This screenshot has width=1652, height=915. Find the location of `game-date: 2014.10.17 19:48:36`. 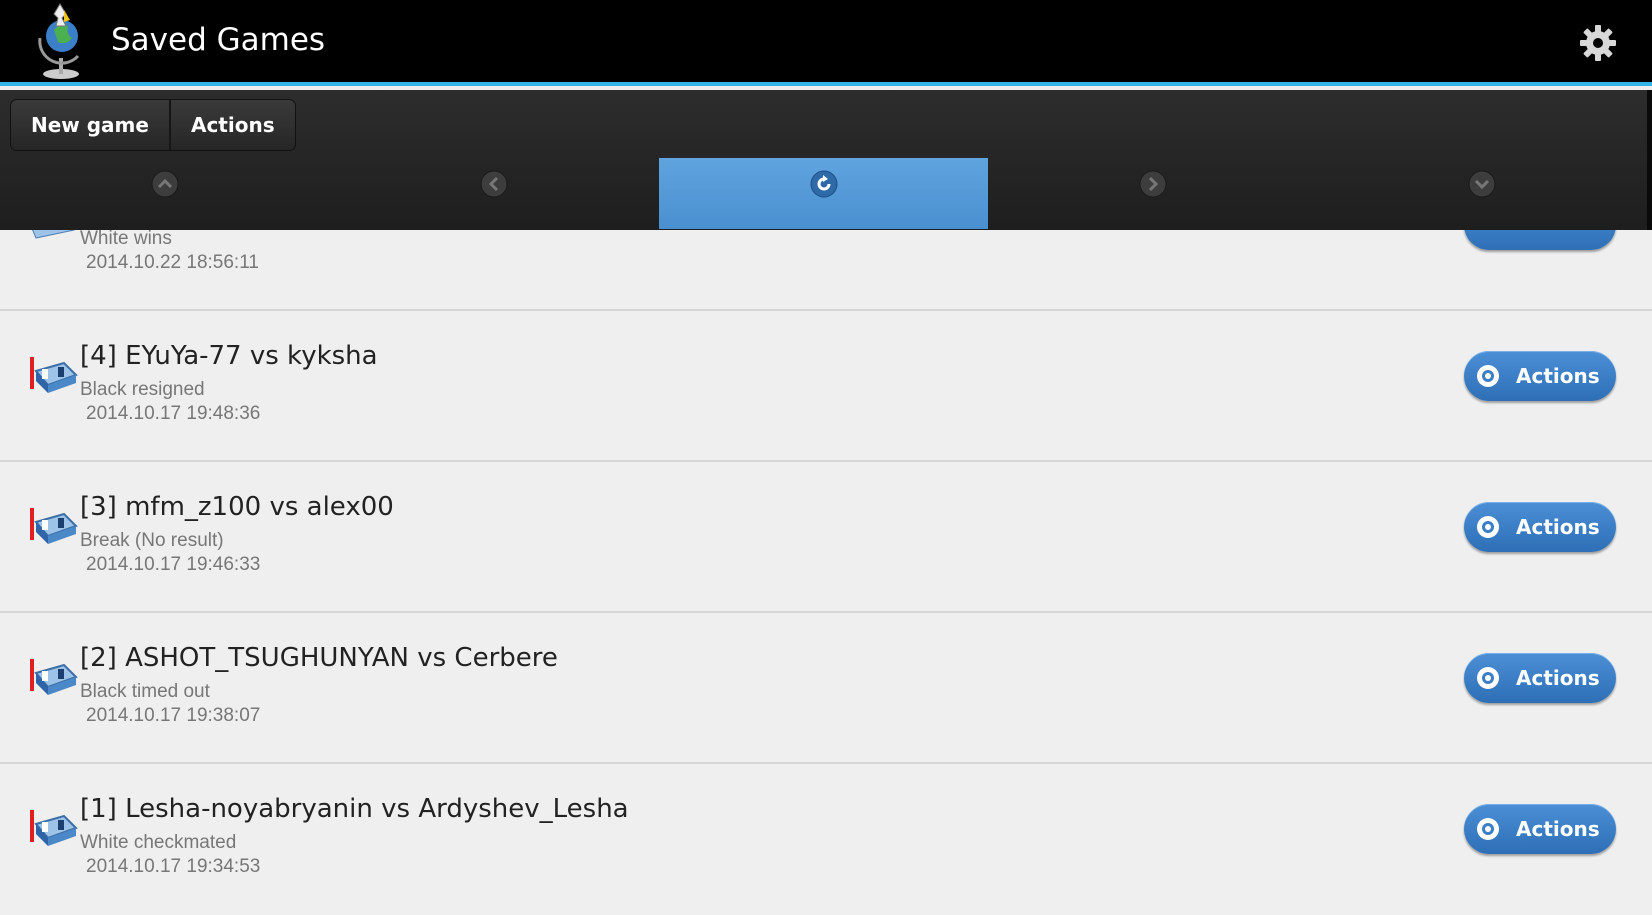

game-date: 2014.10.17 19:48:36 is located at coordinates (173, 413).